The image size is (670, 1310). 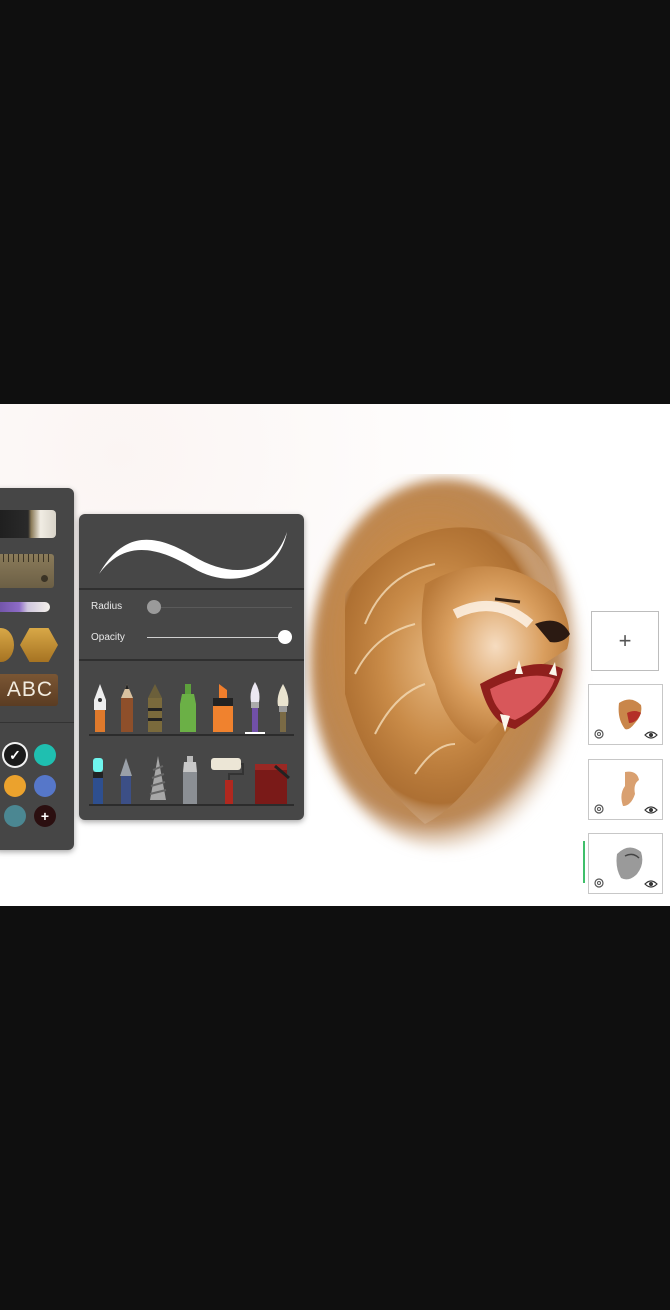 I want to click on check-icon: ✓, so click(x=15, y=754).